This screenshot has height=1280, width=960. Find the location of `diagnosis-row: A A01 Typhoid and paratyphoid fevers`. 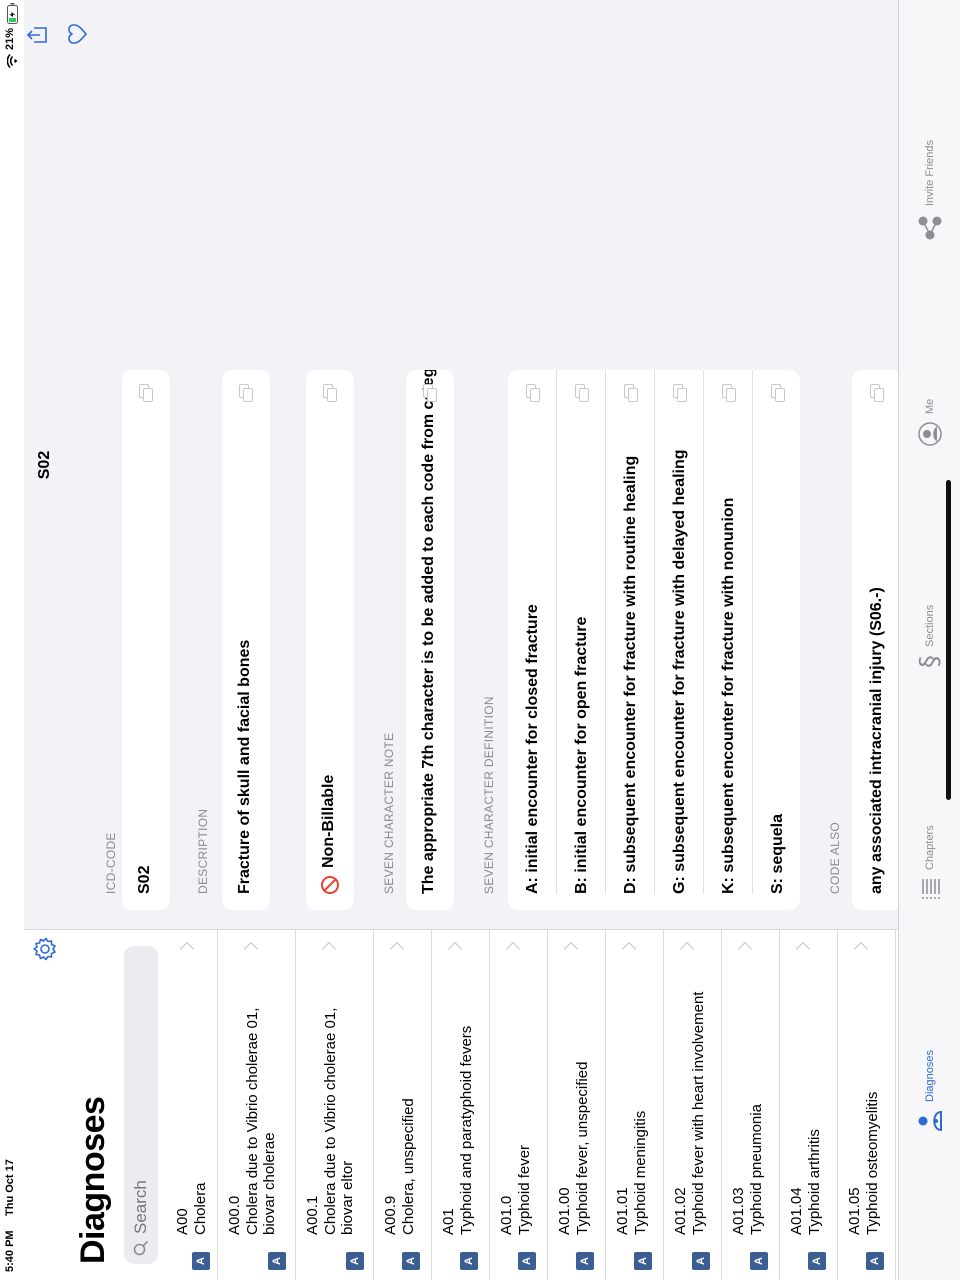

diagnosis-row: A A01 Typhoid and paratyphoid fevers is located at coordinates (461, 1105).